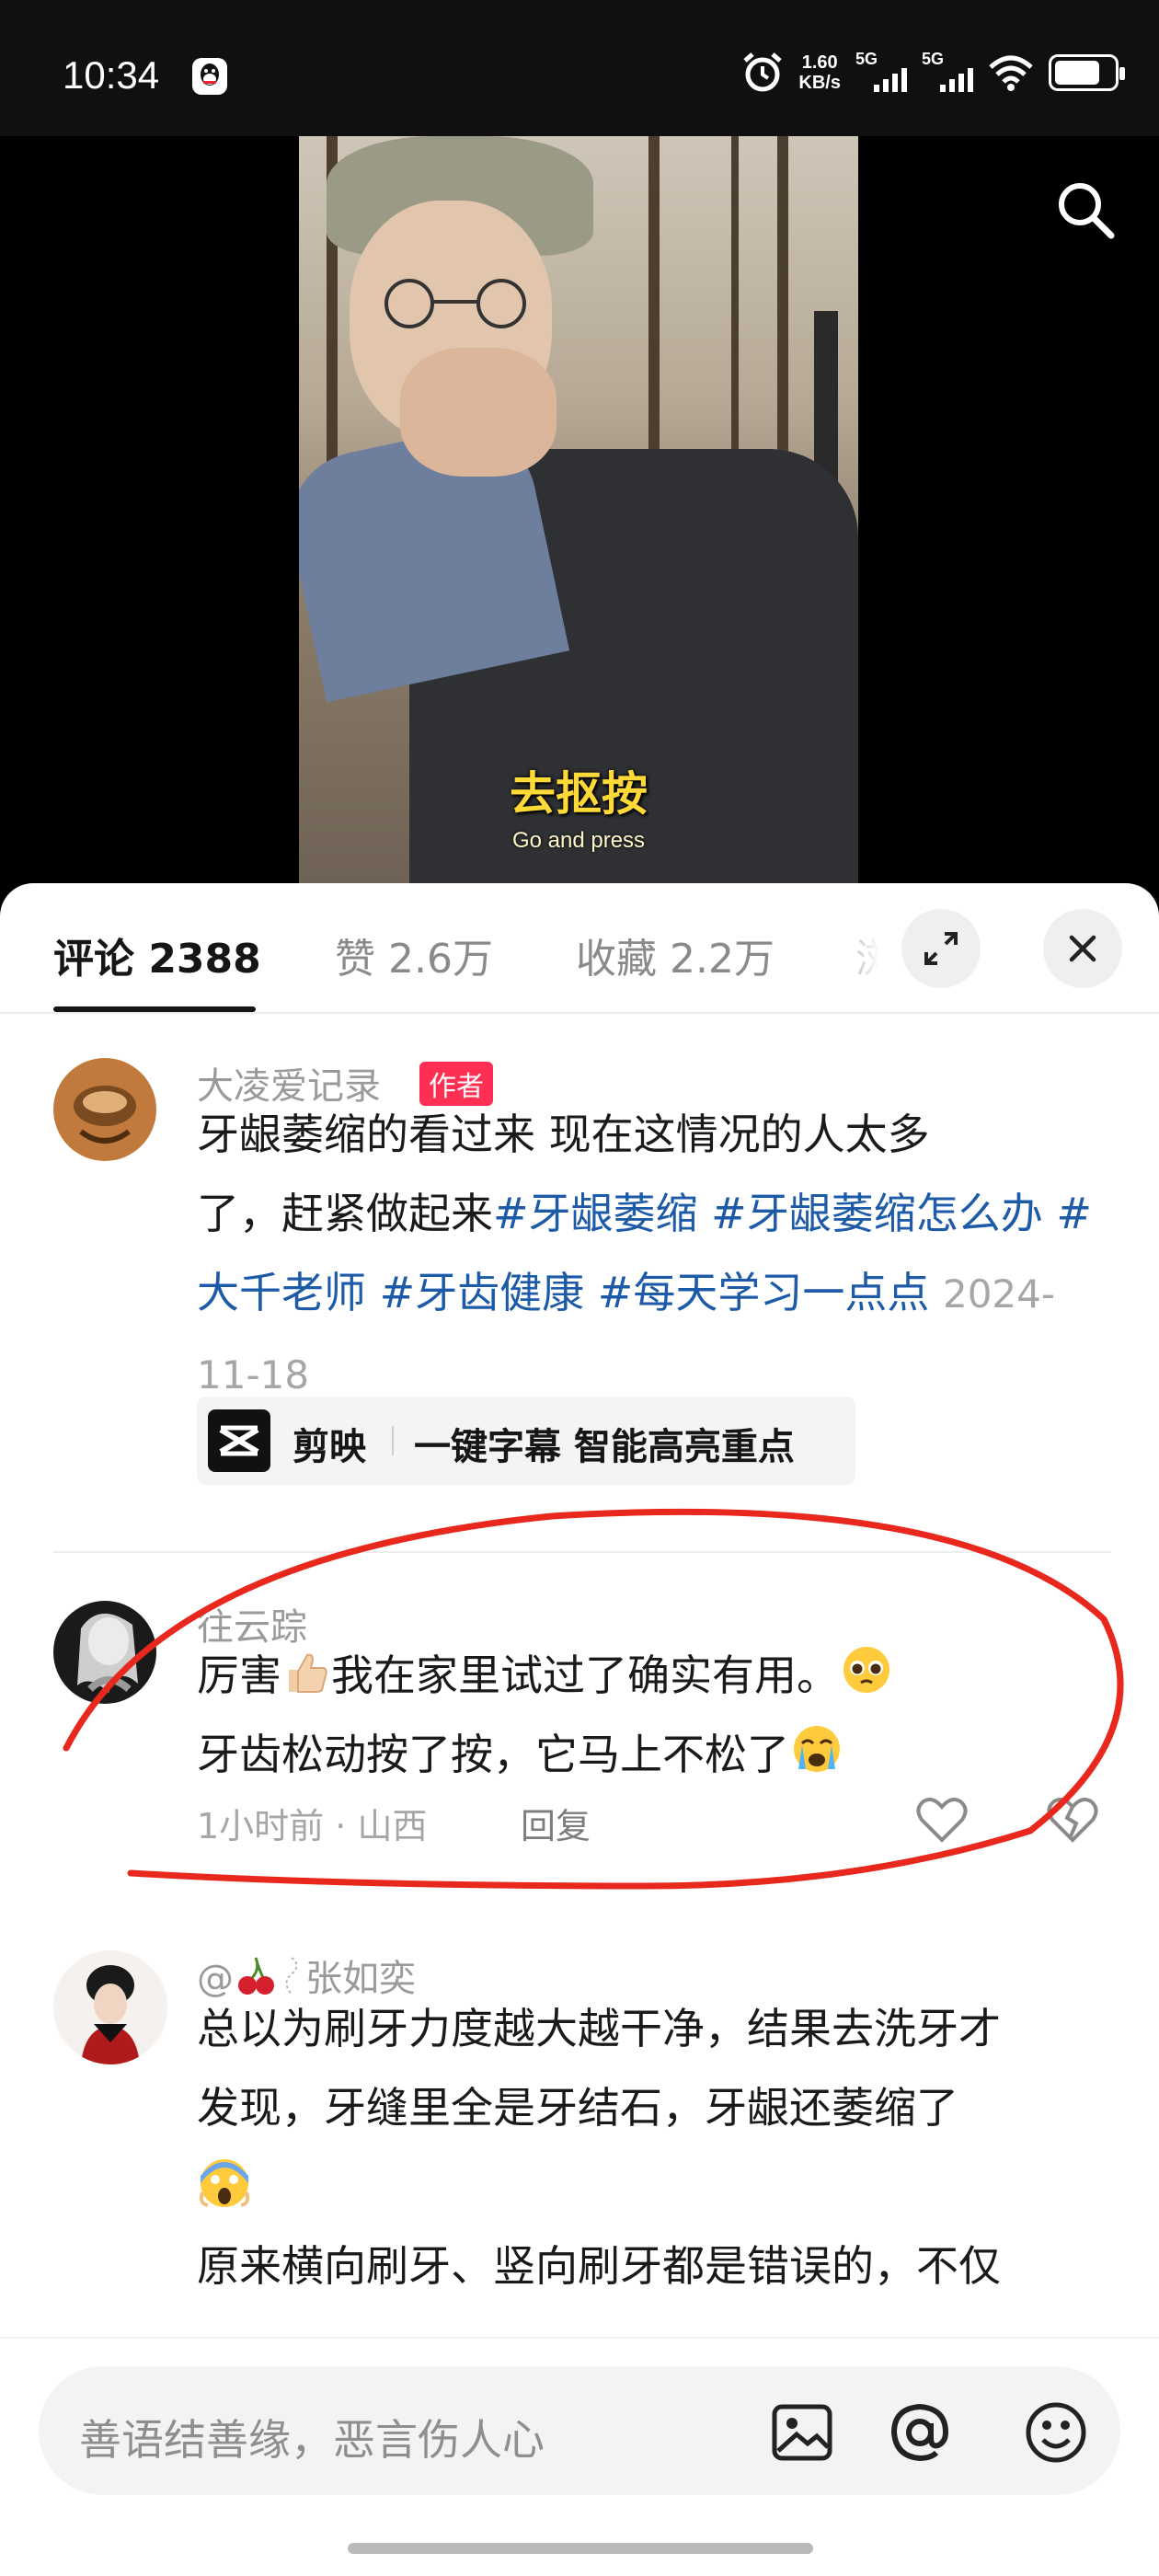  Describe the element at coordinates (920, 2432) in the screenshot. I see `mention-at-icon` at that location.